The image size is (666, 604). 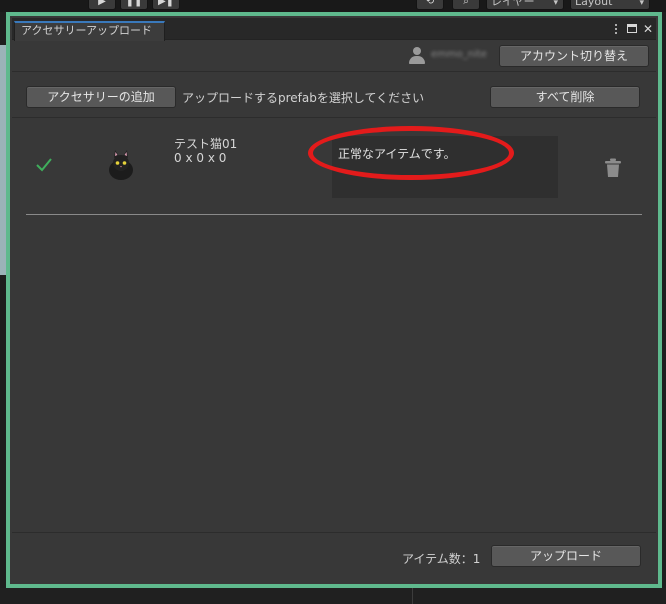 What do you see at coordinates (166, 5) in the screenshot?
I see `step-button: ▶❚` at bounding box center [166, 5].